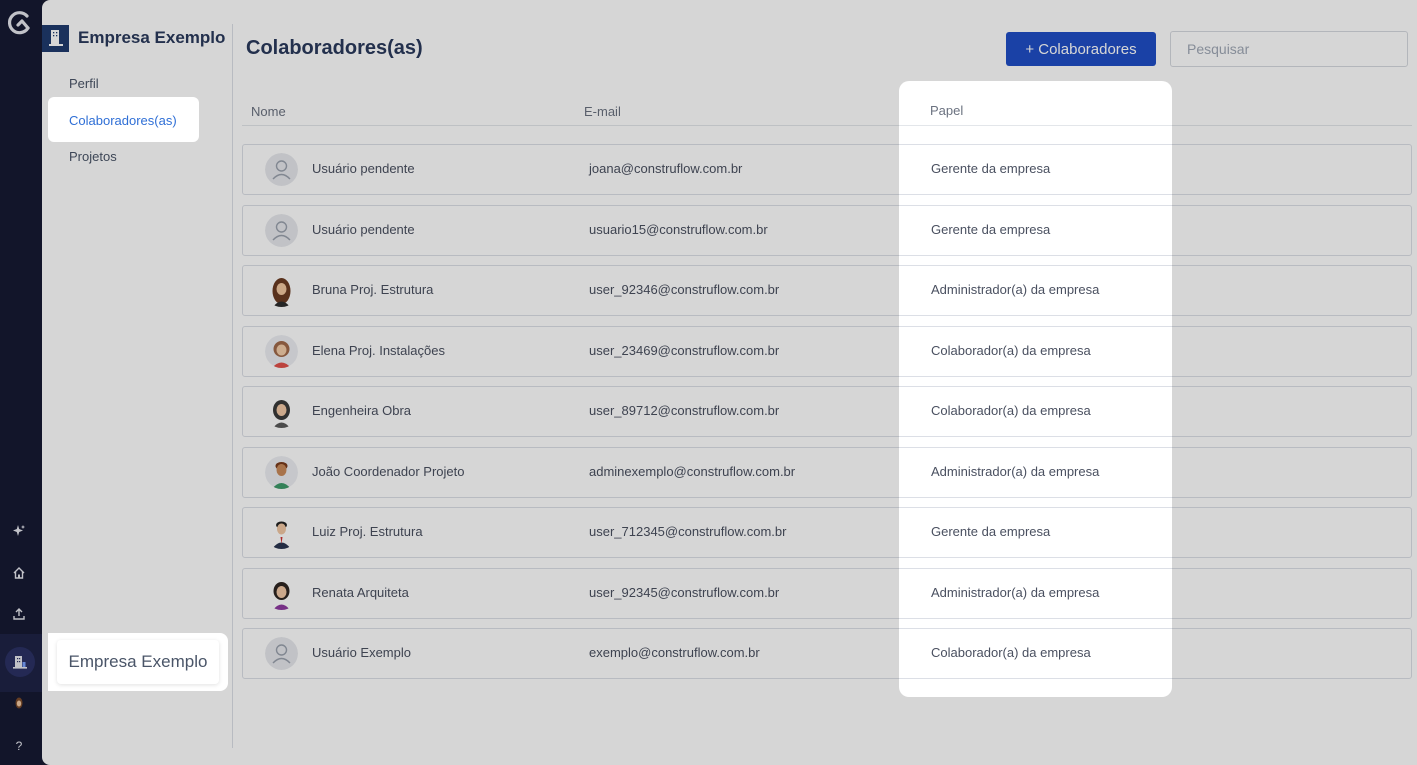 The image size is (1417, 765). Describe the element at coordinates (666, 168) in the screenshot. I see `user-email: joana@construflow.com.br` at that location.